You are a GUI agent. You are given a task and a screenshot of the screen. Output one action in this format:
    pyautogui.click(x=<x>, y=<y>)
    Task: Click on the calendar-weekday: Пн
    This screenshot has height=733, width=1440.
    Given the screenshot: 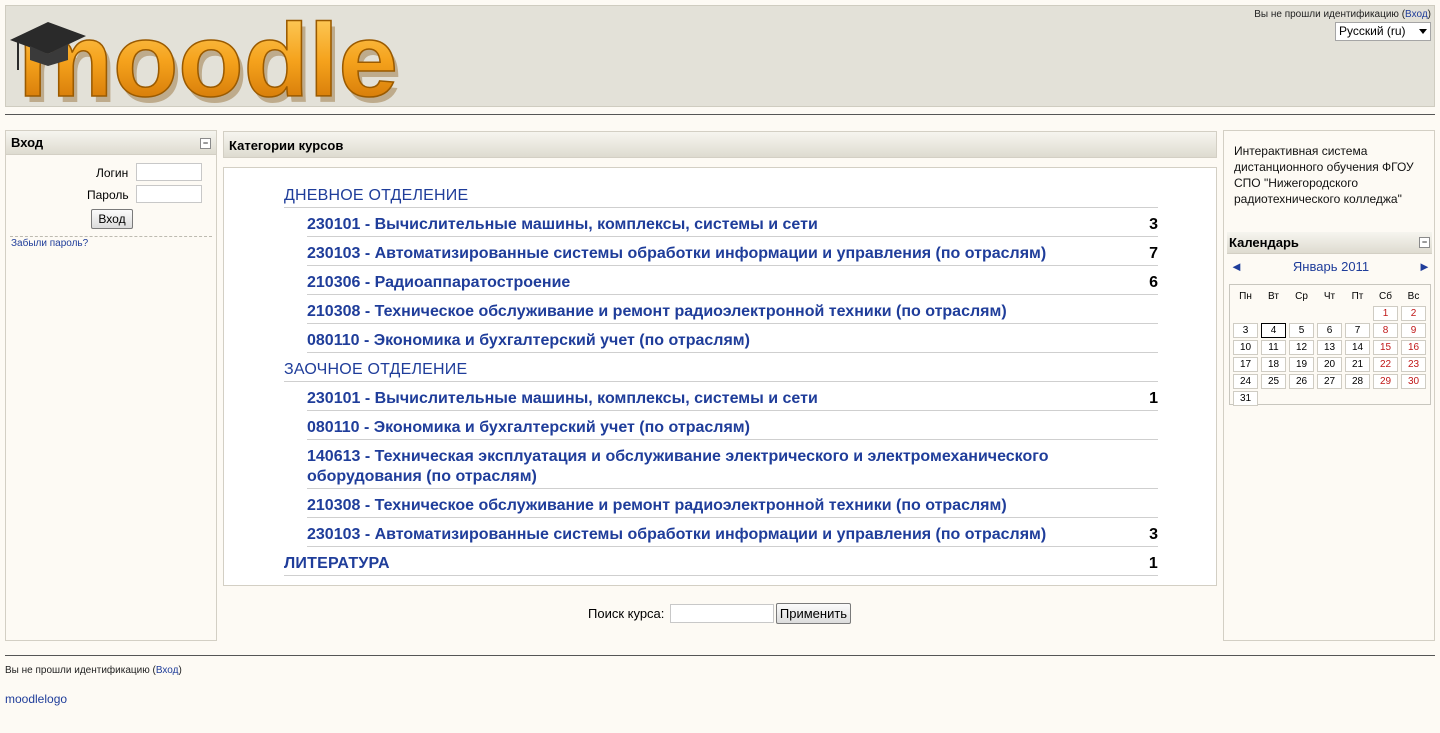 What is the action you would take?
    pyautogui.click(x=1245, y=296)
    